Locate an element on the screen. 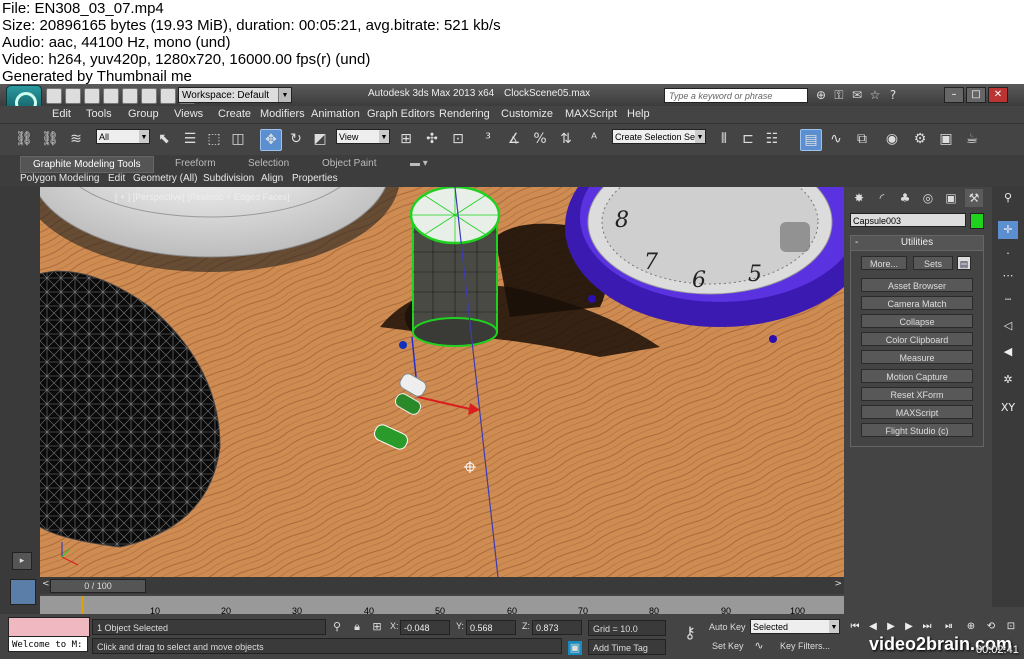  utility-camera-match: Camera Match is located at coordinates (917, 303).